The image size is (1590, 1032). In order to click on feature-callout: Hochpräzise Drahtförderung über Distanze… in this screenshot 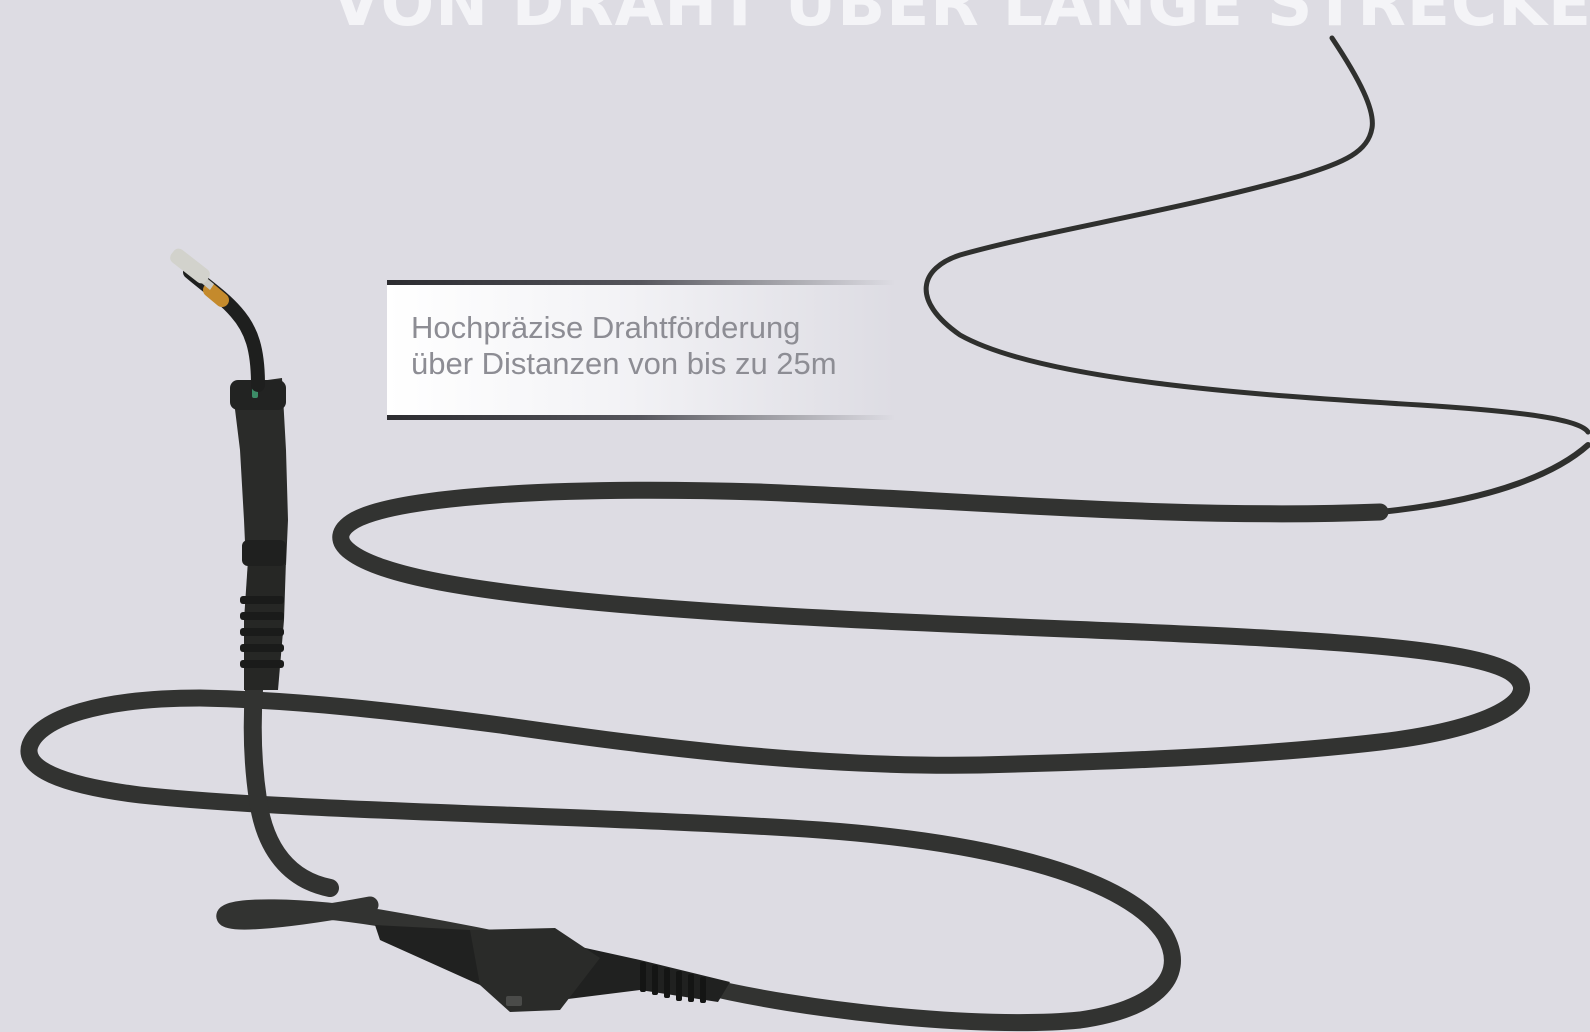, I will do `click(641, 350)`.